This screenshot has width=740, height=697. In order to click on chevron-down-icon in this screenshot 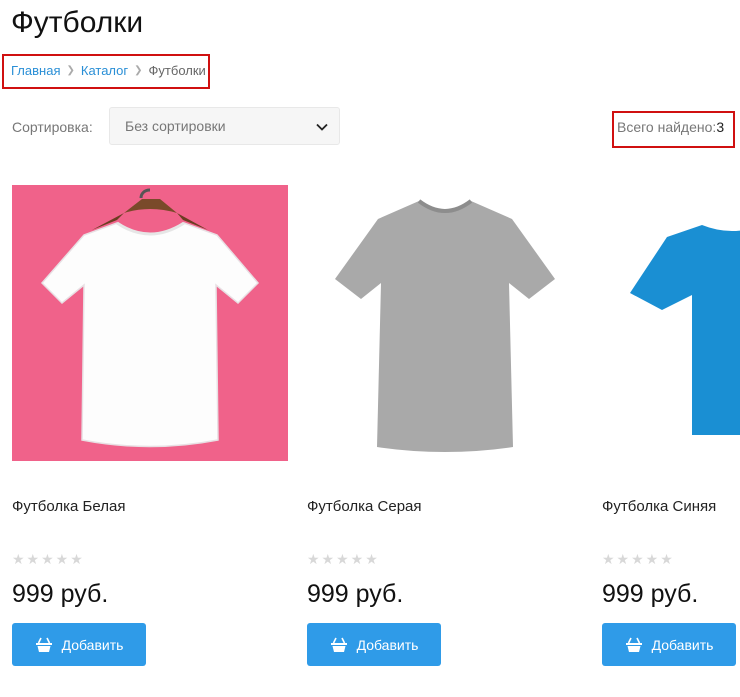, I will do `click(322, 127)`.